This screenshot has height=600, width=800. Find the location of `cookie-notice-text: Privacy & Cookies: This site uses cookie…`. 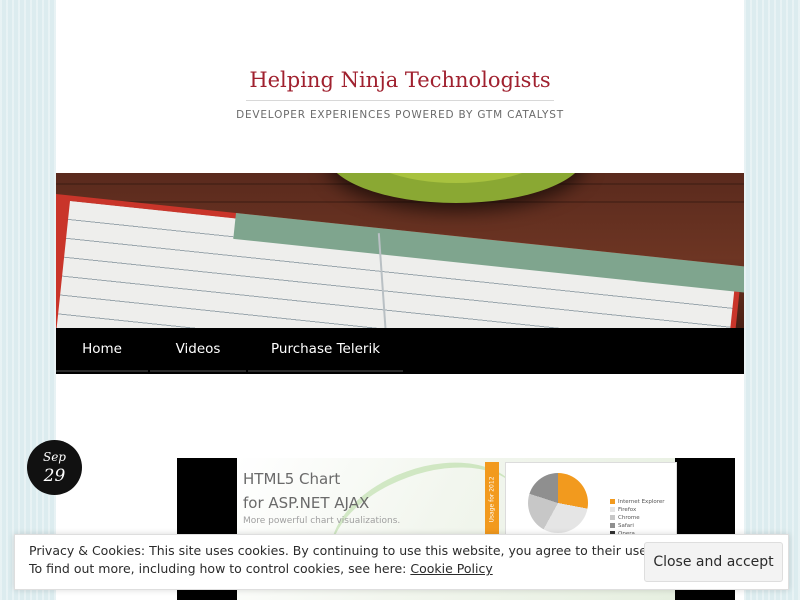

cookie-notice-text: Privacy & Cookies: This site uses cookie… is located at coordinates (340, 550).